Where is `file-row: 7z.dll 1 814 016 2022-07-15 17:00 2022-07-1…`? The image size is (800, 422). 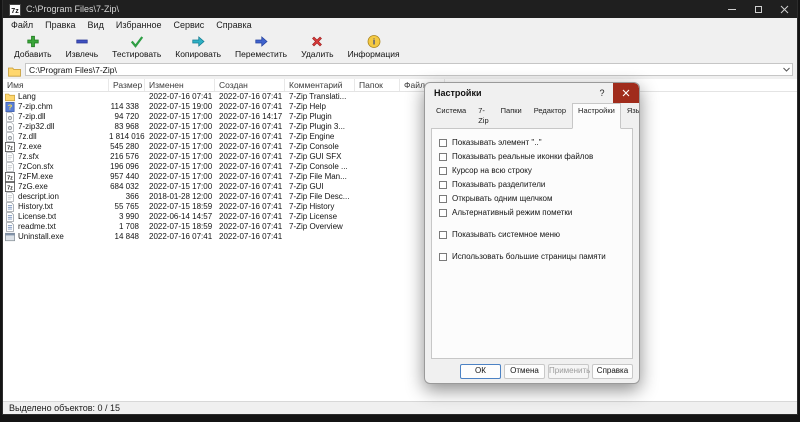 file-row: 7z.dll 1 814 016 2022-07-15 17:00 2022-07-1… is located at coordinates (400, 137).